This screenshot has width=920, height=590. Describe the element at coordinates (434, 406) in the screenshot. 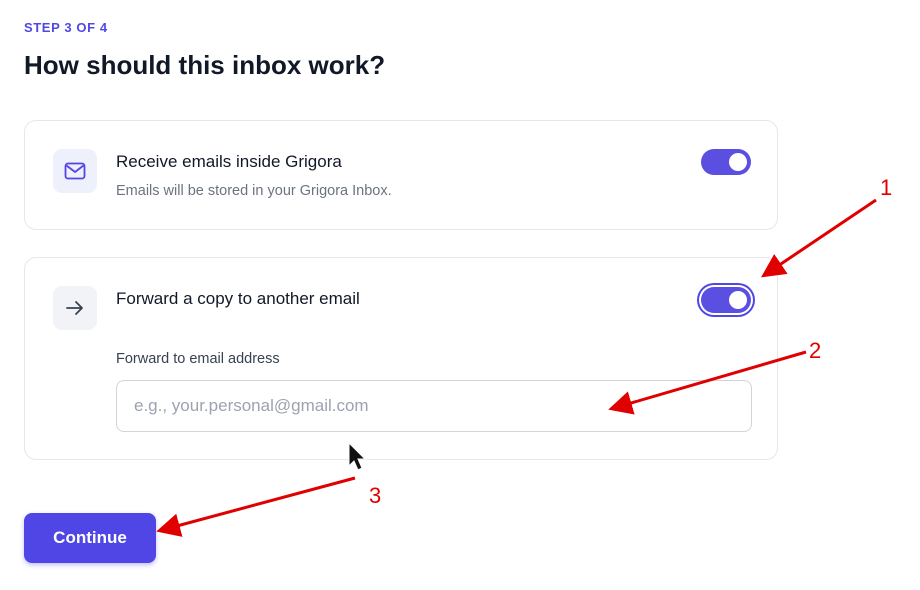

I see `forward-email-input` at that location.